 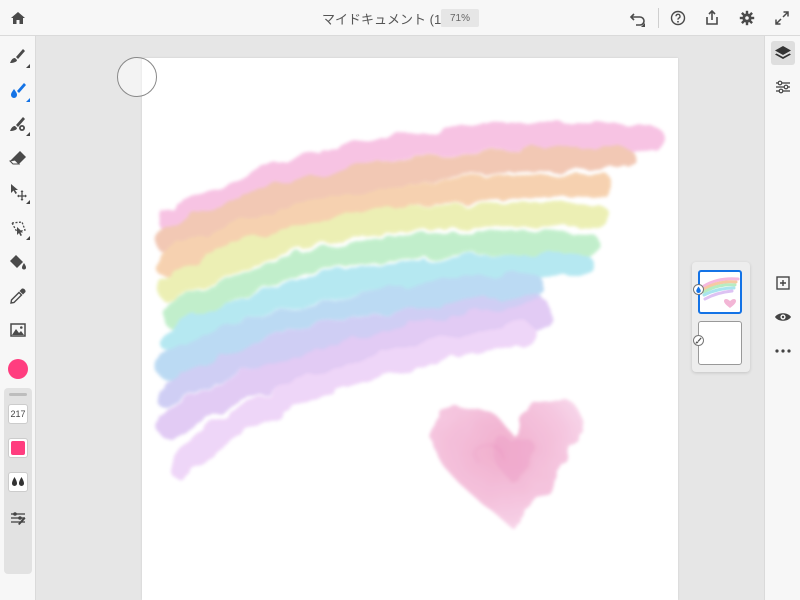 I want to click on layers-icon, so click(x=783, y=53).